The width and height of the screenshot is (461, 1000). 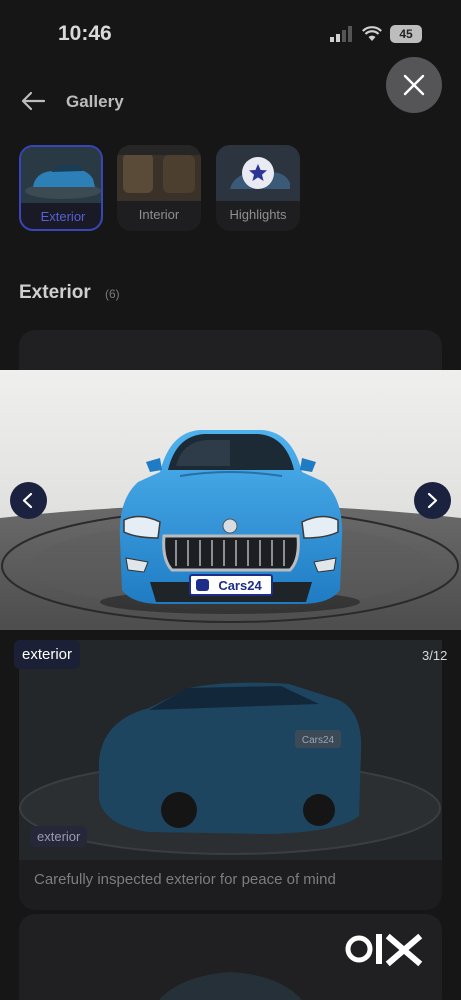 I want to click on chevron-right-icon, so click(x=432, y=500).